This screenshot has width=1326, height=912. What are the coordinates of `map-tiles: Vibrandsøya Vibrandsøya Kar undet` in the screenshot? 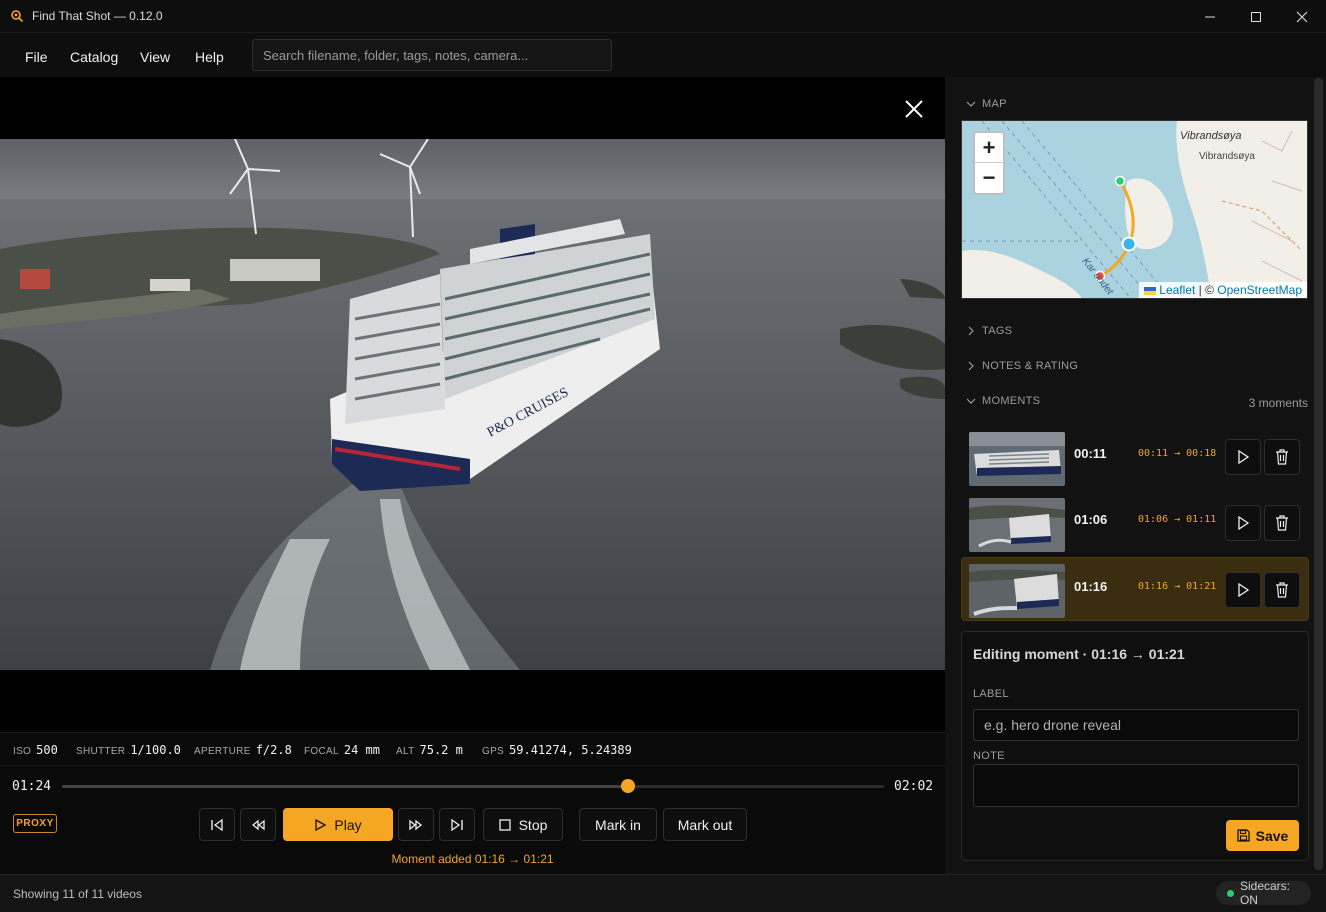 It's located at (1134, 209).